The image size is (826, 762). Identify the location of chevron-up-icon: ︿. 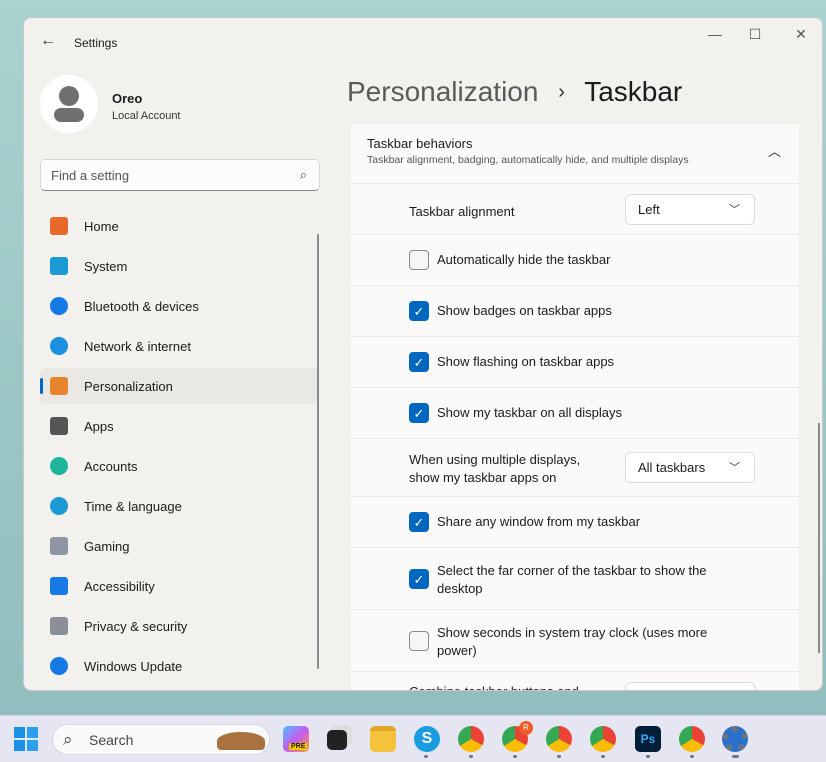
(774, 150).